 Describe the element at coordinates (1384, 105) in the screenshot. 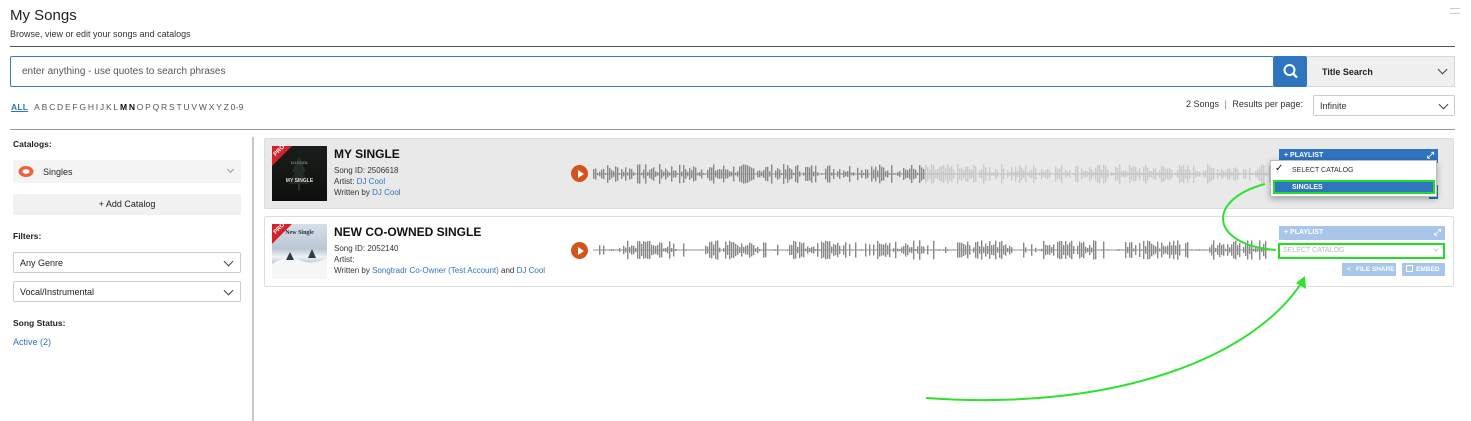

I see `per-page-select: Infinite` at that location.